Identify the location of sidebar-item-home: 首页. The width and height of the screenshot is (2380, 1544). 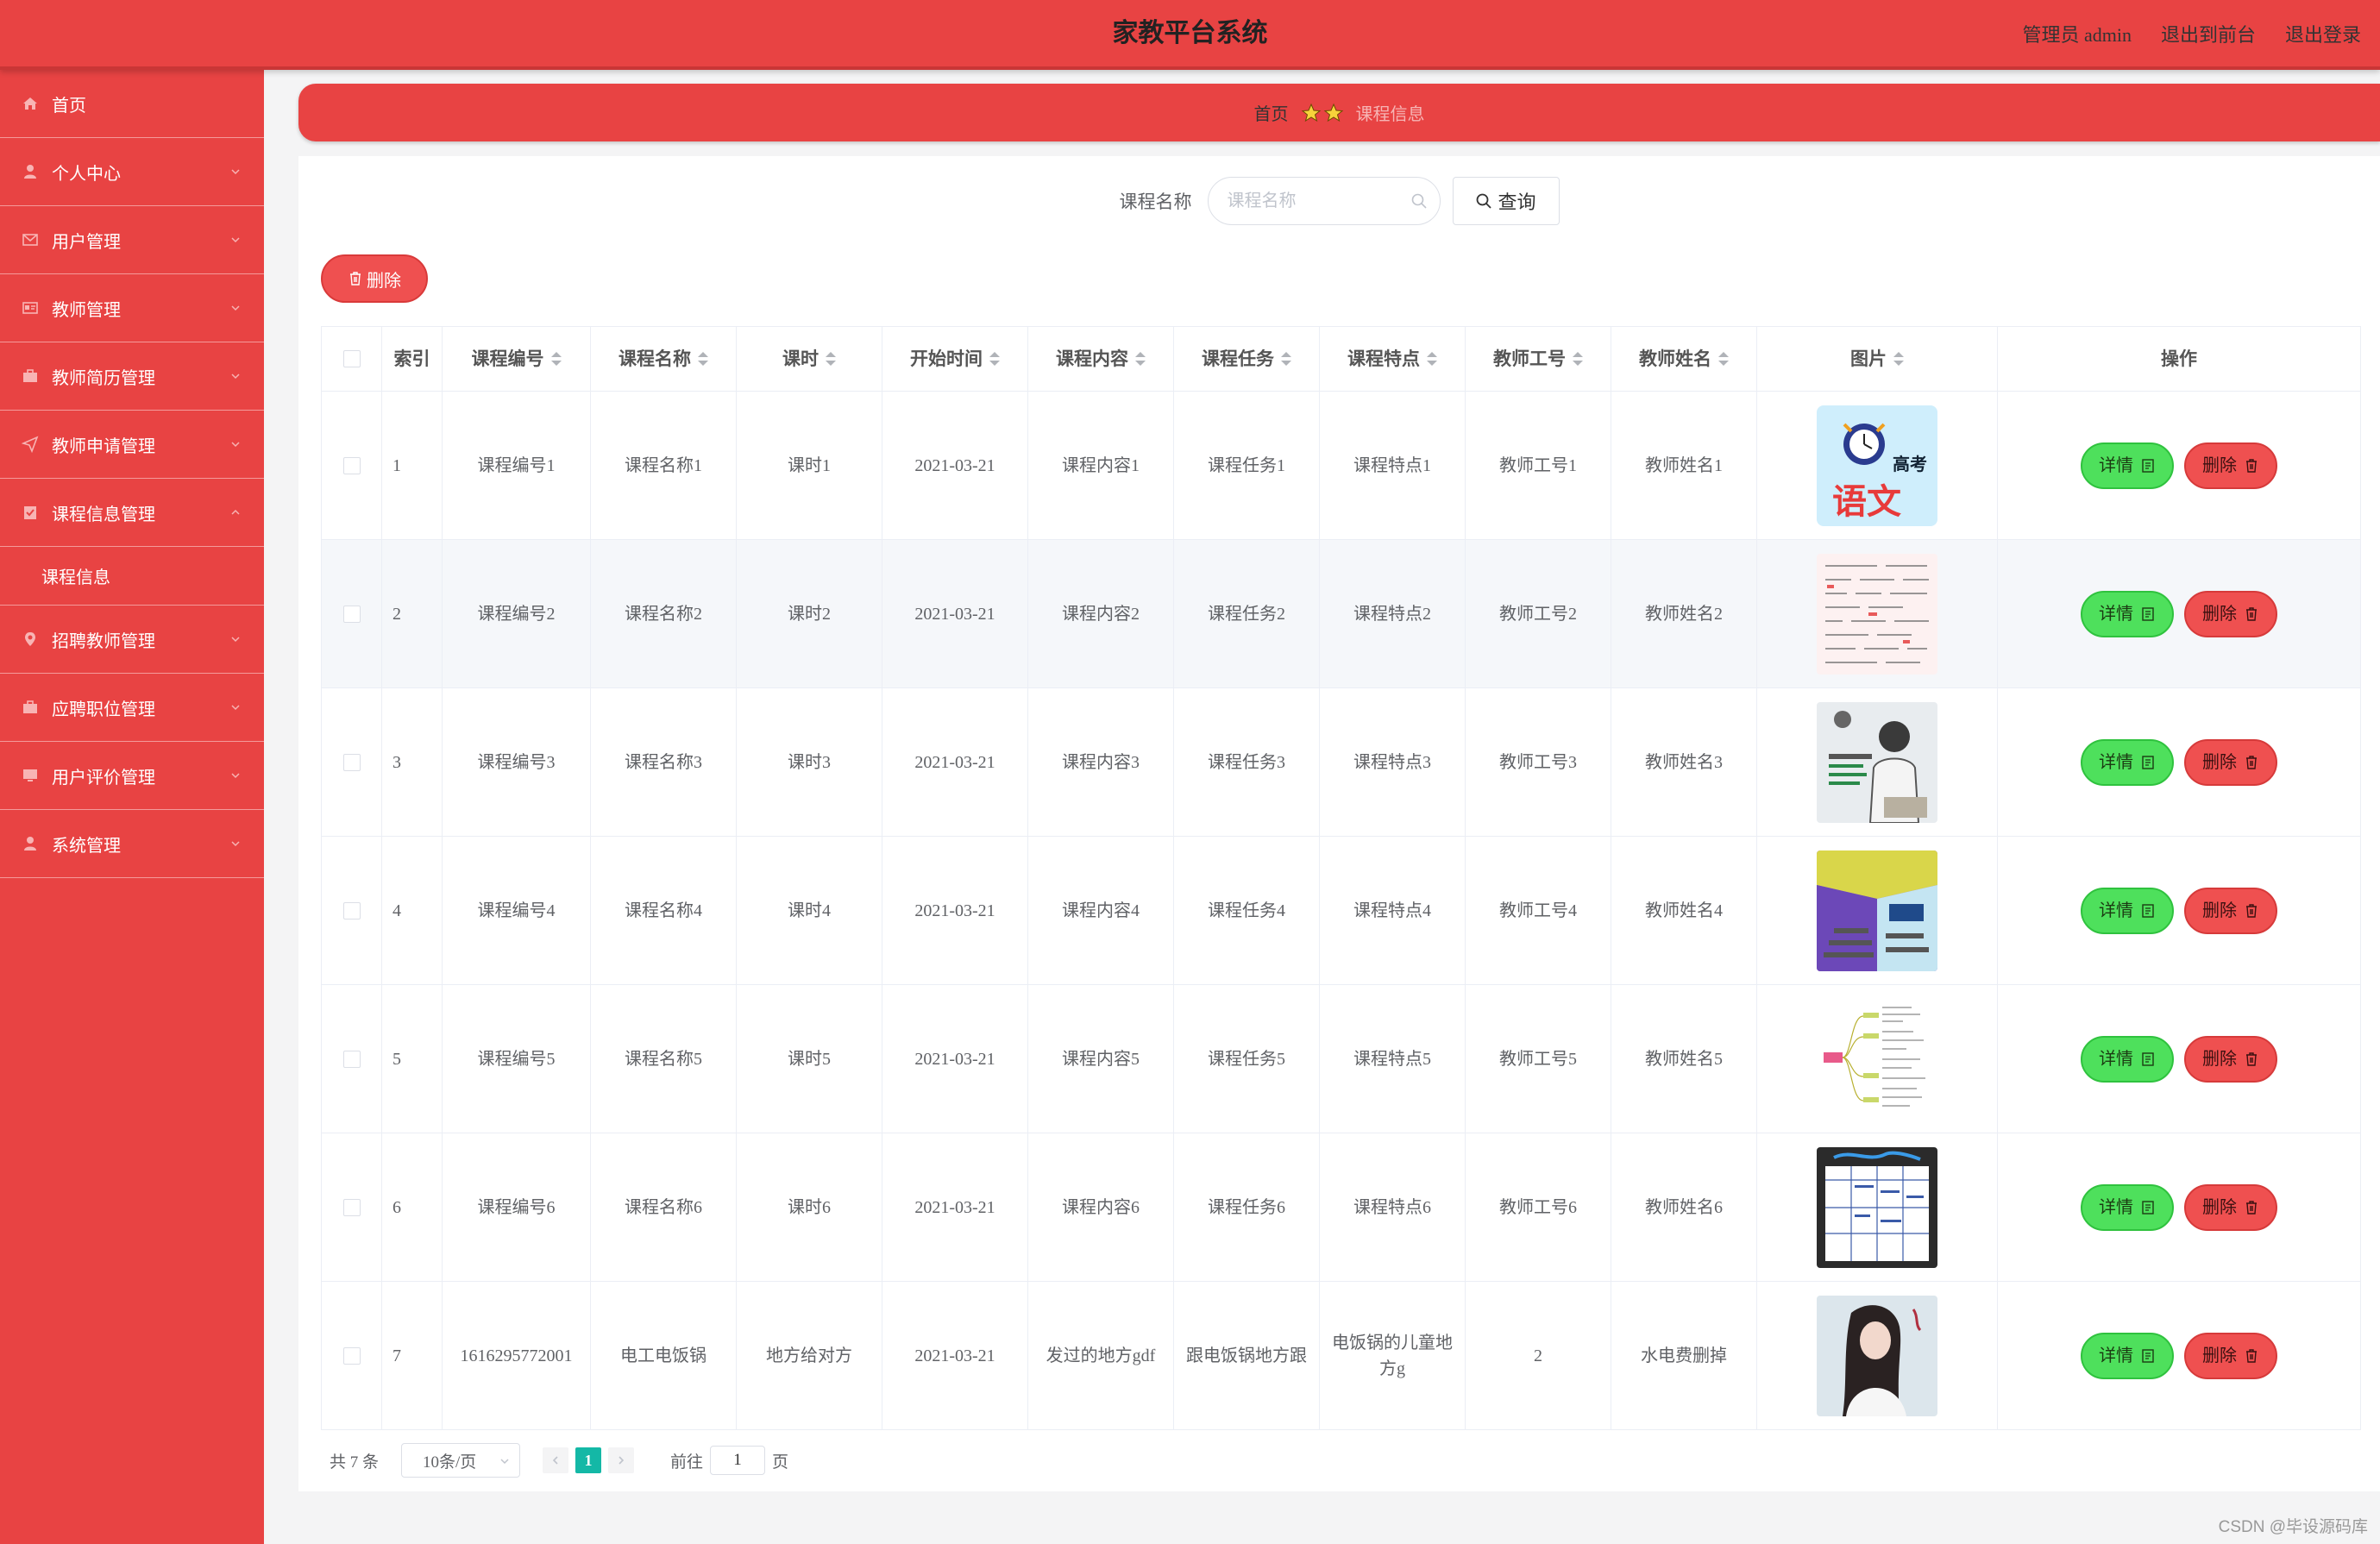
(132, 104).